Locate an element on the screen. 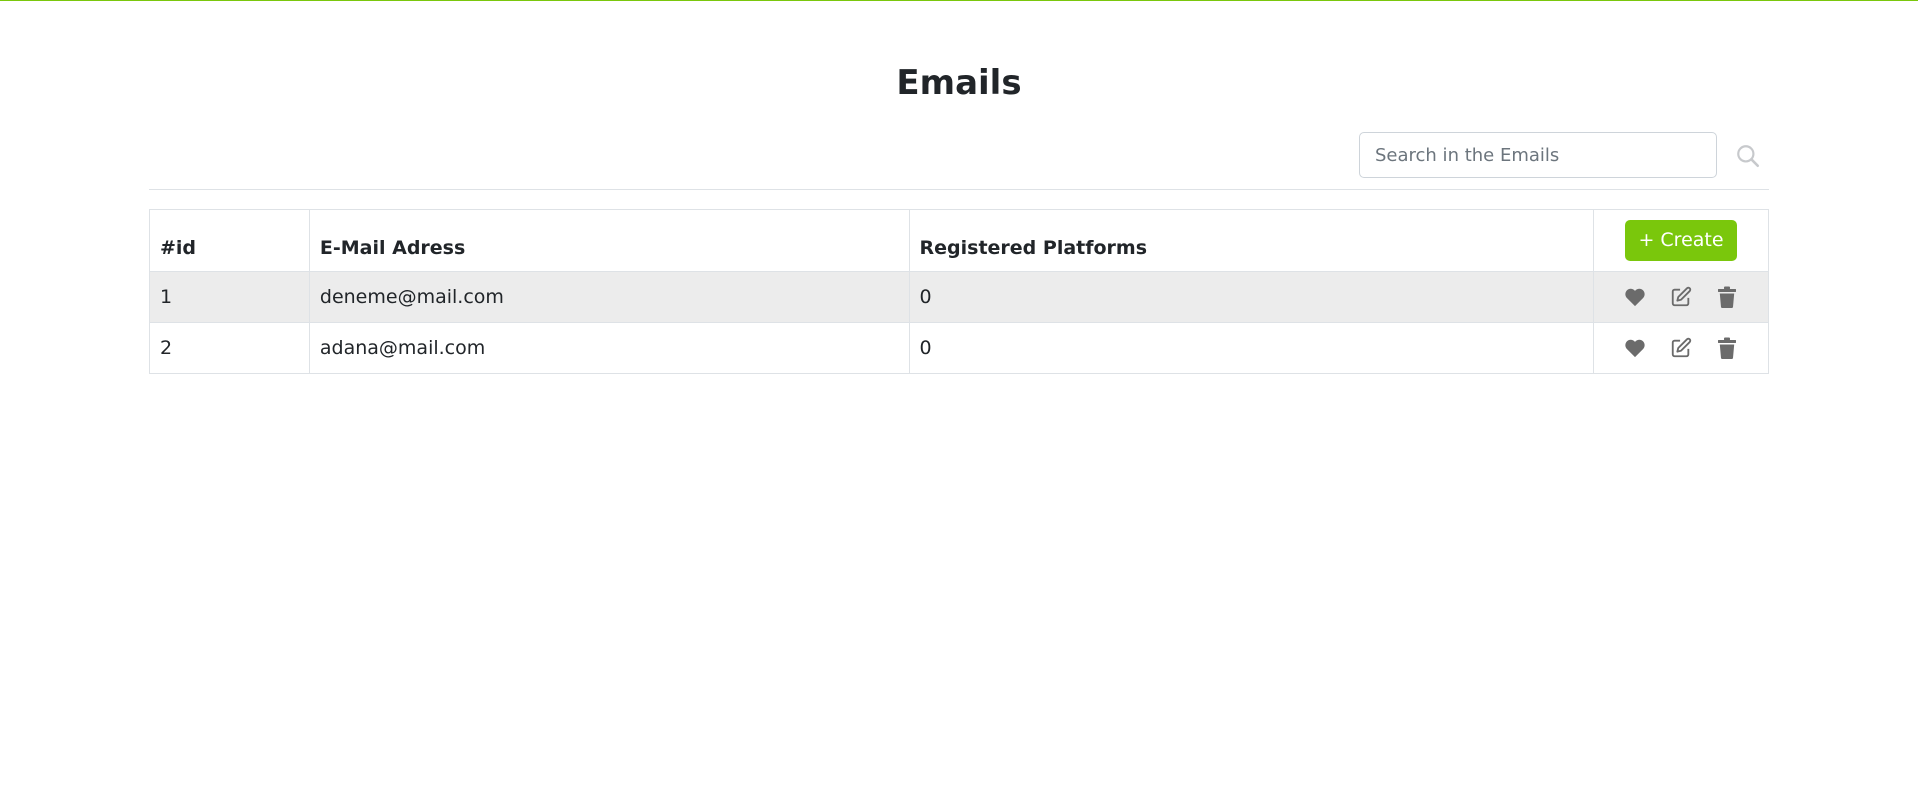  search-input is located at coordinates (1538, 155).